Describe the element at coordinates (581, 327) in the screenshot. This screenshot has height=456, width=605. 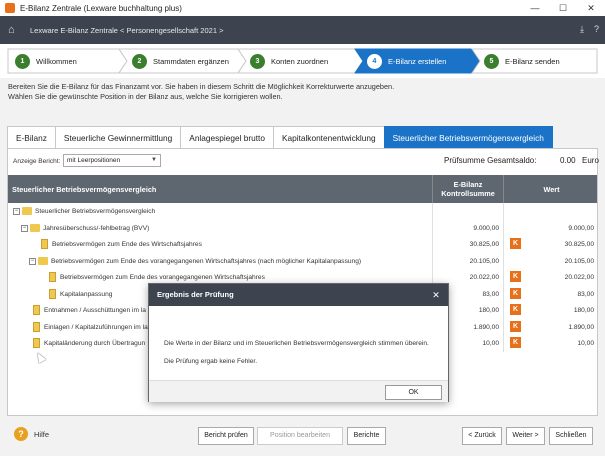
I see `row-wert: 1.890,00` at that location.